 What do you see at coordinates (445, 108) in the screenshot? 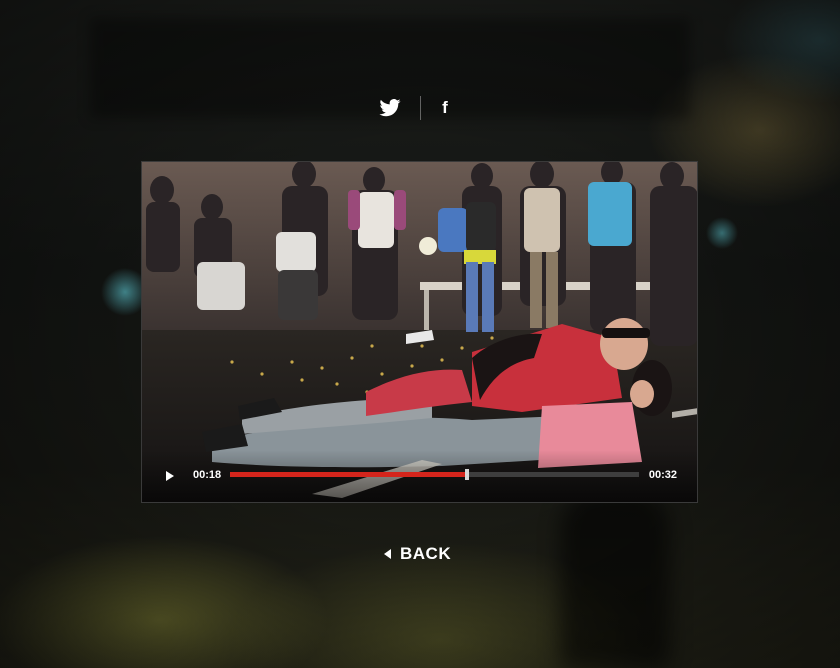
I see `facebook-icon: f` at bounding box center [445, 108].